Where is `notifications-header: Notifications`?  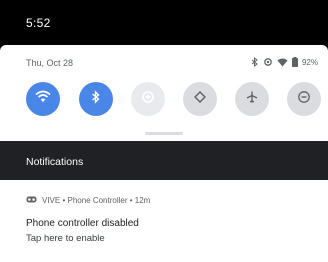
notifications-header: Notifications is located at coordinates (164, 160).